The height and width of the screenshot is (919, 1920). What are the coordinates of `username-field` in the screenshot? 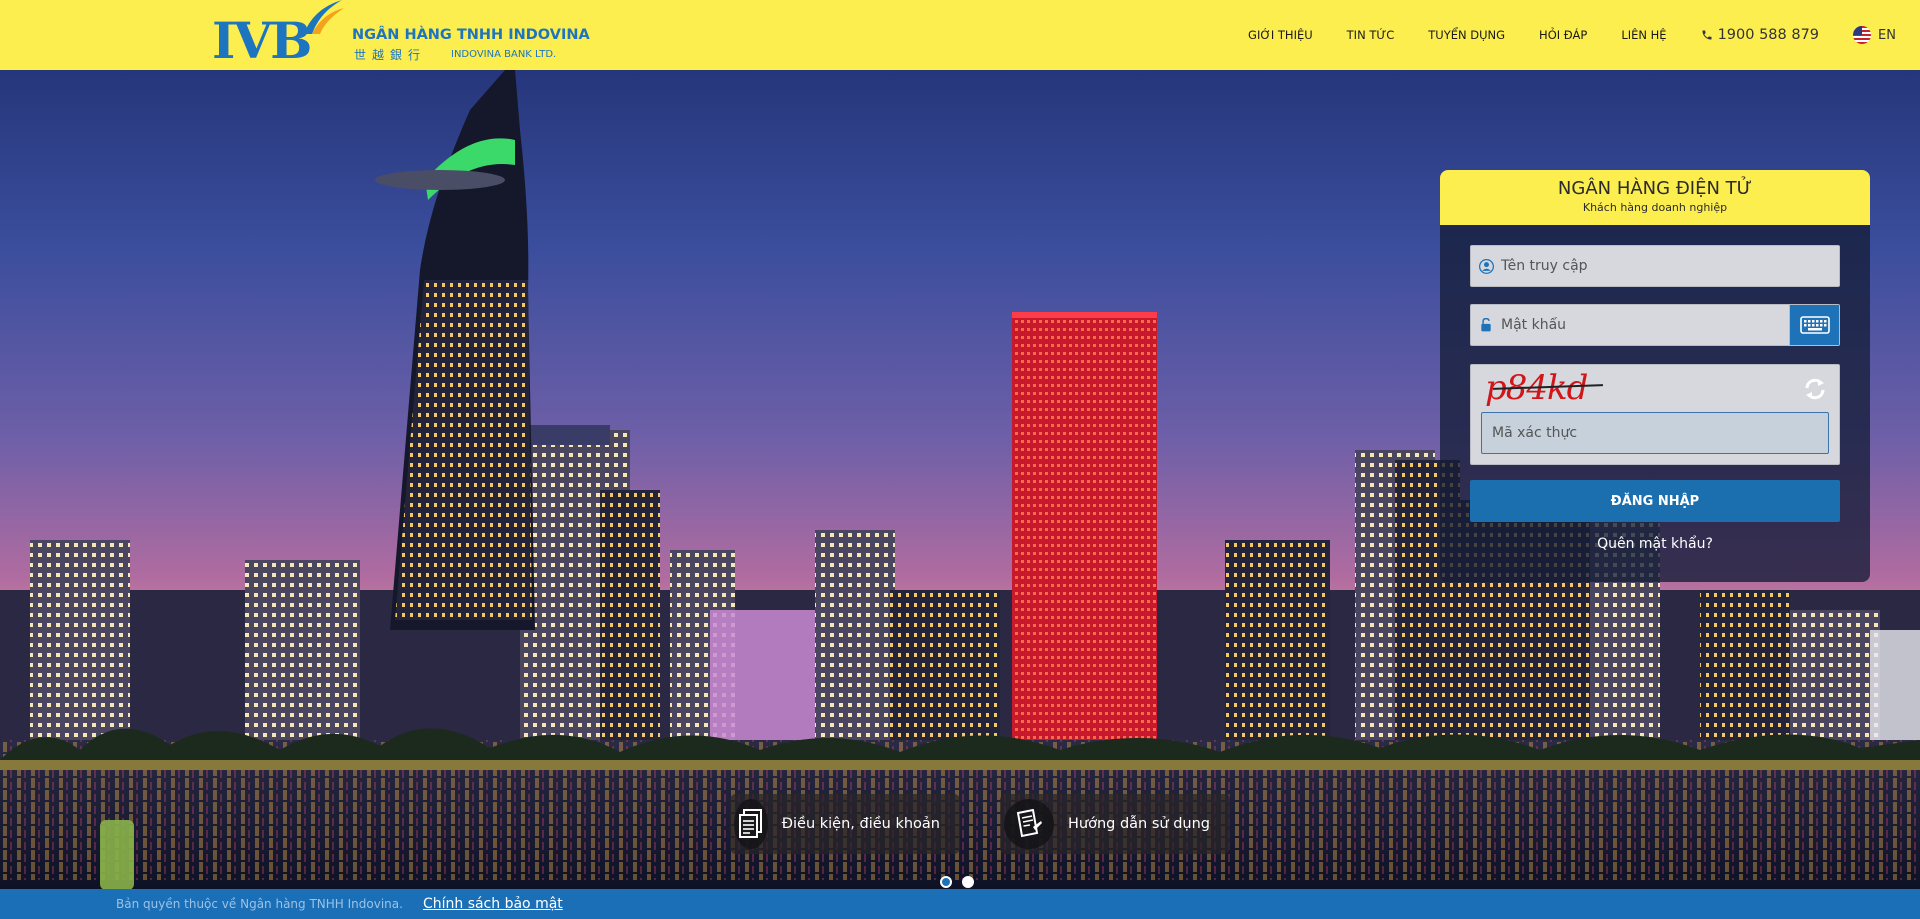 It's located at (1655, 266).